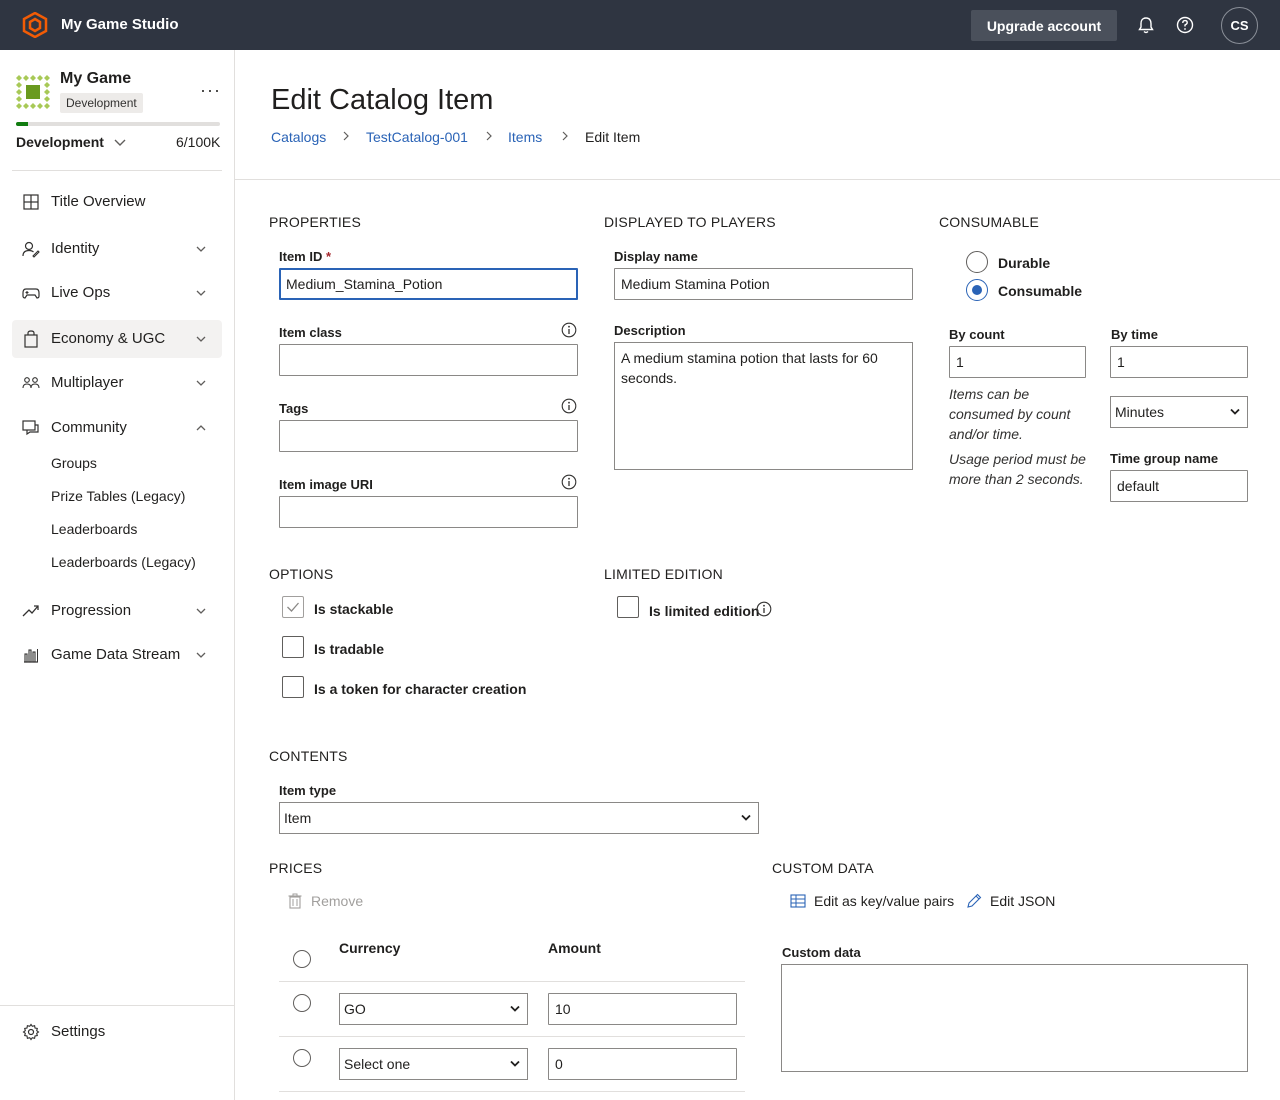 The width and height of the screenshot is (1280, 1100). What do you see at coordinates (349, 649) in the screenshot?
I see `tradable-label: Is tradable` at bounding box center [349, 649].